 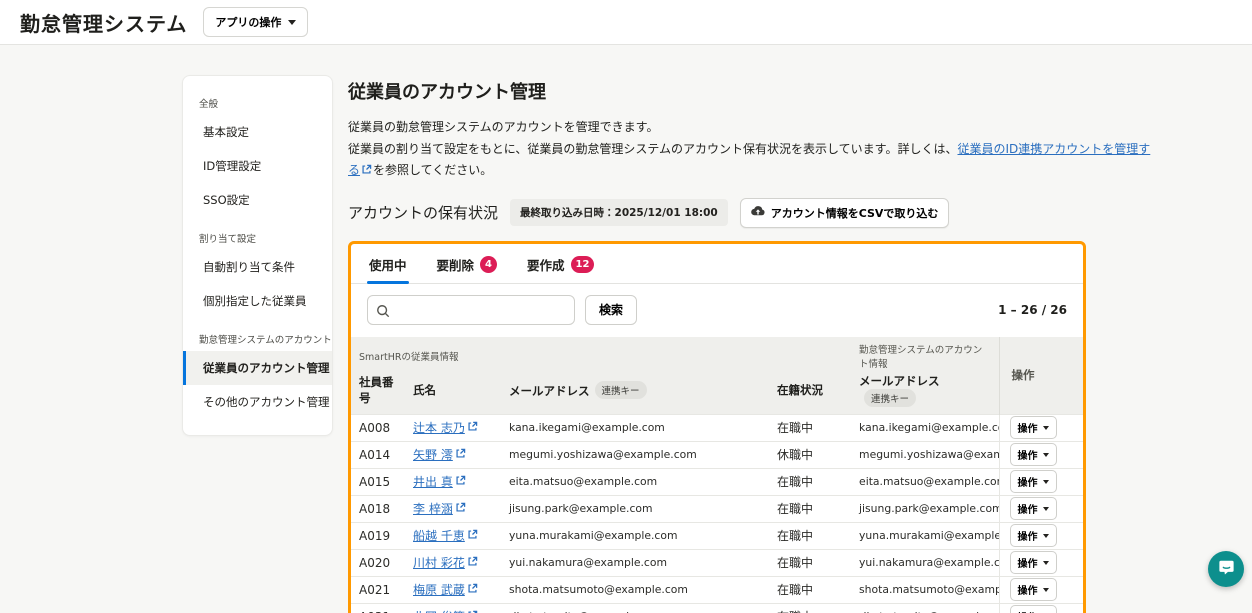 What do you see at coordinates (439, 508) in the screenshot?
I see `employee-name-link: 李 梓涵` at bounding box center [439, 508].